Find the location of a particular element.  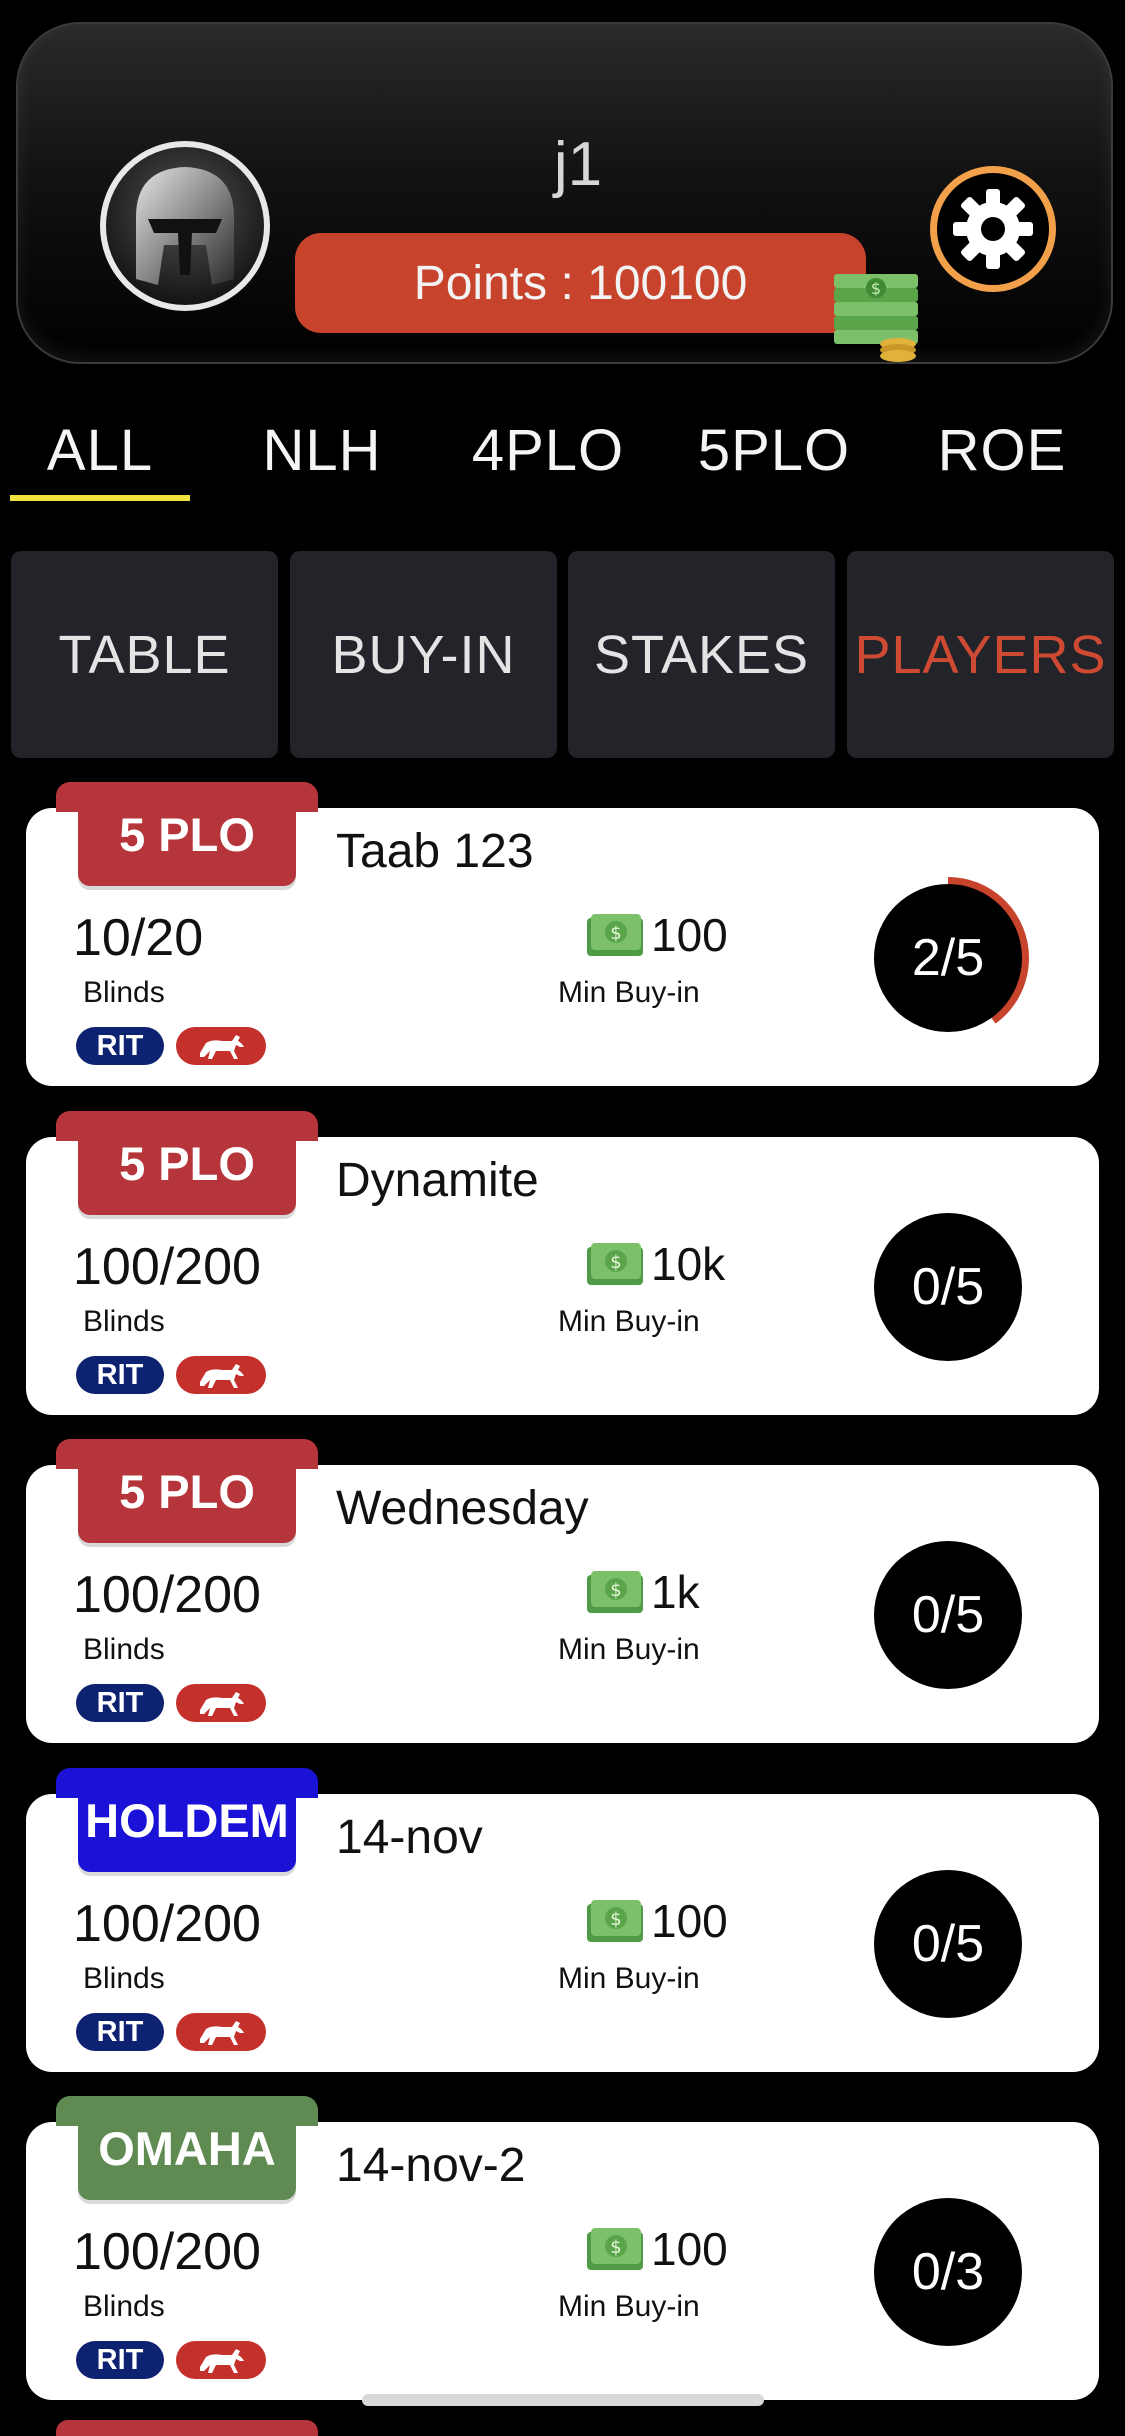

profile-header: j1 Points : 100100 is located at coordinates (564, 193).